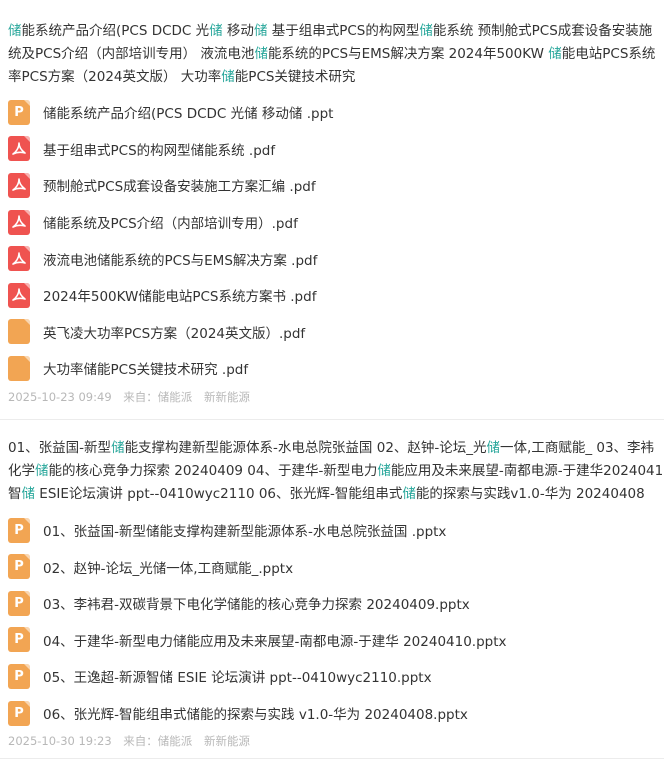 This screenshot has height=759, width=664. I want to click on attachment-name: 液流电池储能系统的PCS与EMS解决方案 .pdf, so click(180, 260).